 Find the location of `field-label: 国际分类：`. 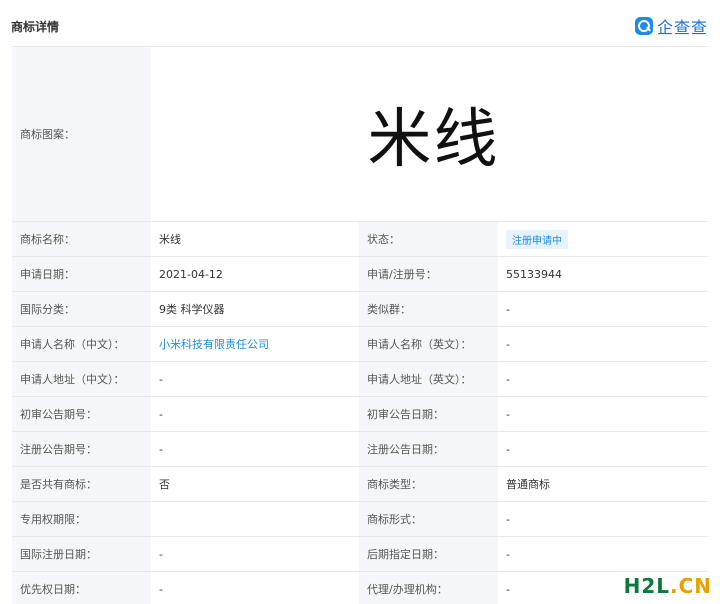

field-label: 国际分类： is located at coordinates (81, 309).